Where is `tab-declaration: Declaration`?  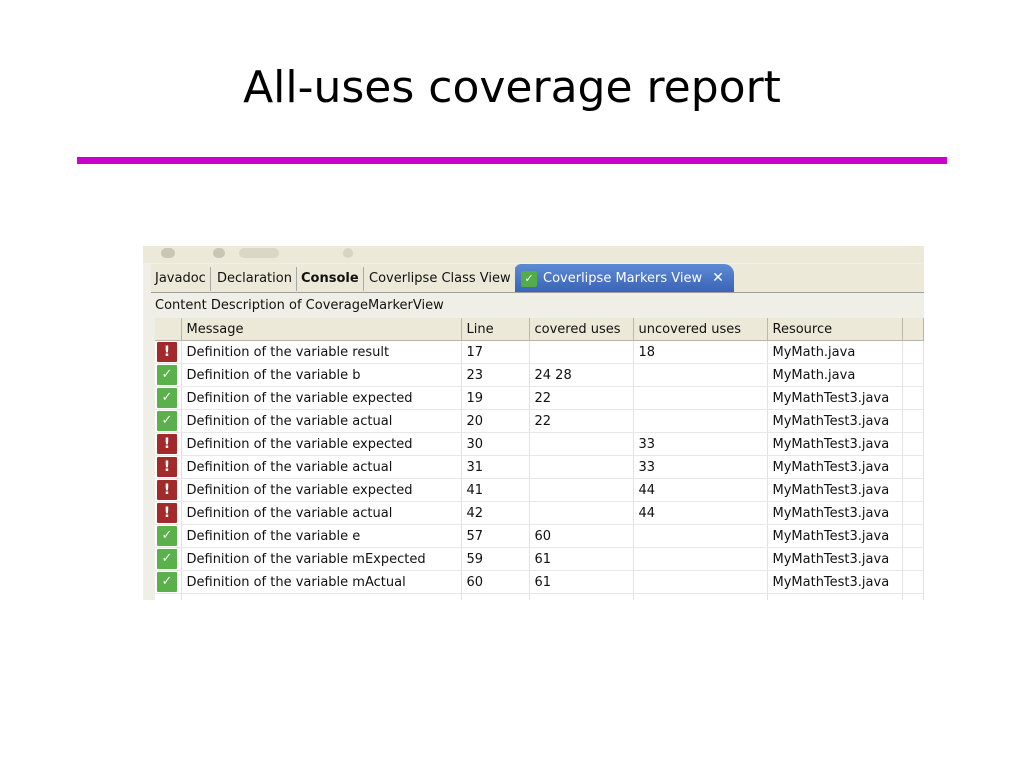 tab-declaration: Declaration is located at coordinates (255, 279).